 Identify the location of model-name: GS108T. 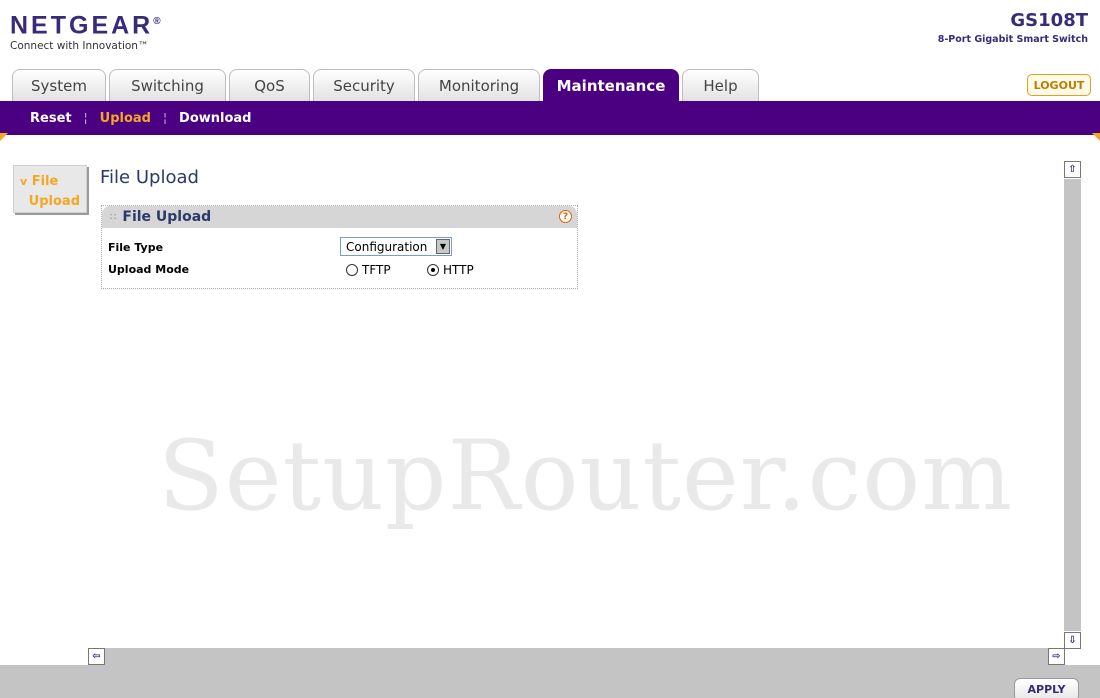
(1049, 20).